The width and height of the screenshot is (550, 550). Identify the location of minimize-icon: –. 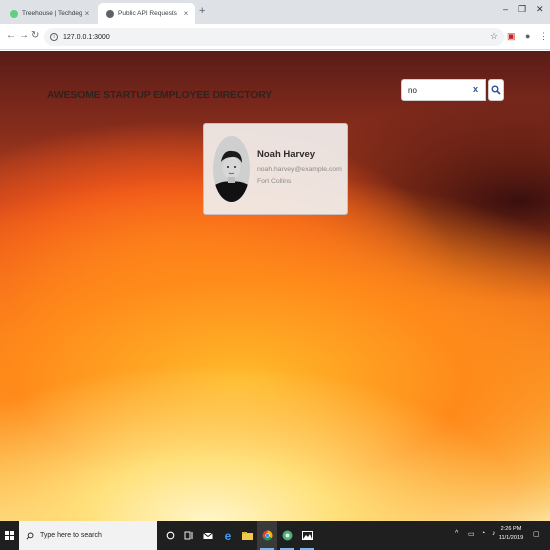
(505, 9).